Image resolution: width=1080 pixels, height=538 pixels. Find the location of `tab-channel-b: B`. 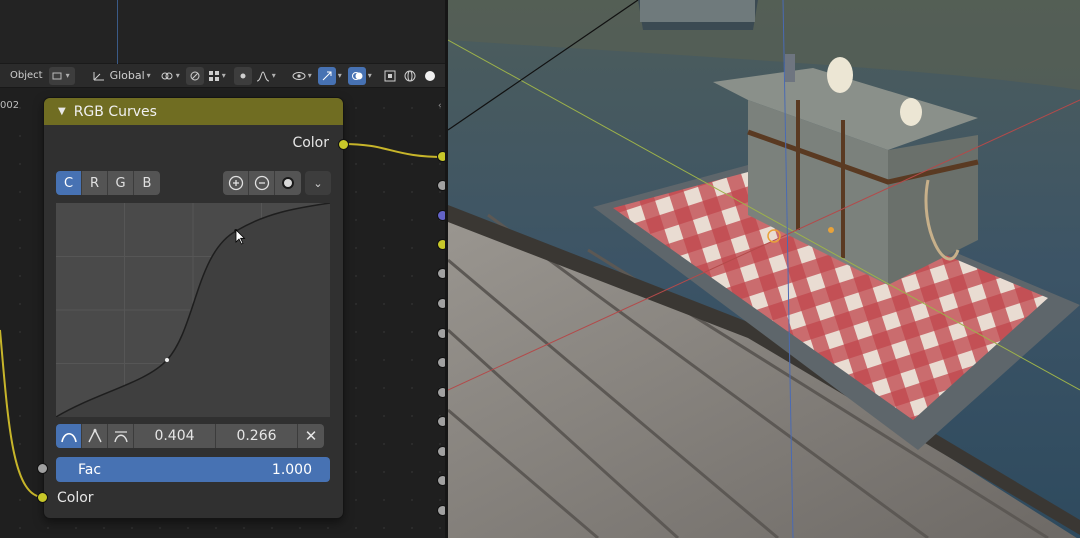

tab-channel-b: B is located at coordinates (147, 183).